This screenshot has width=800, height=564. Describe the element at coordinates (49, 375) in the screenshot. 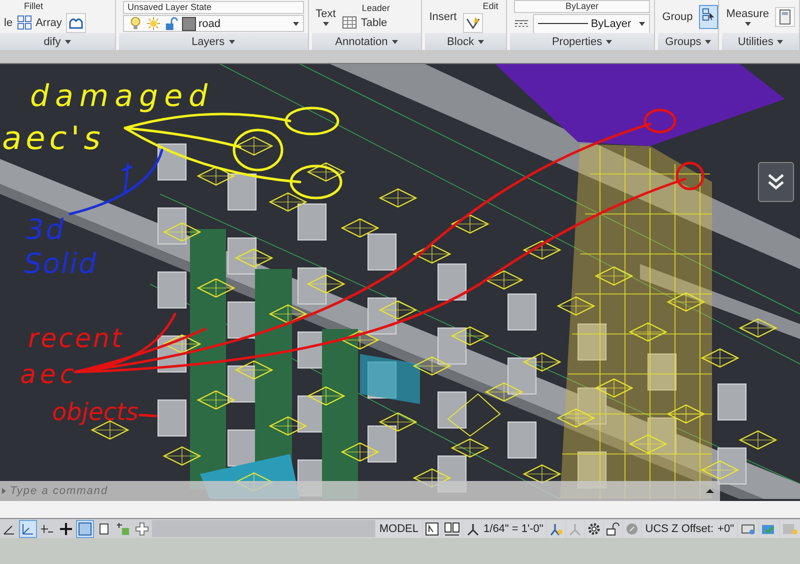

I see `handwritten-note: aec` at that location.